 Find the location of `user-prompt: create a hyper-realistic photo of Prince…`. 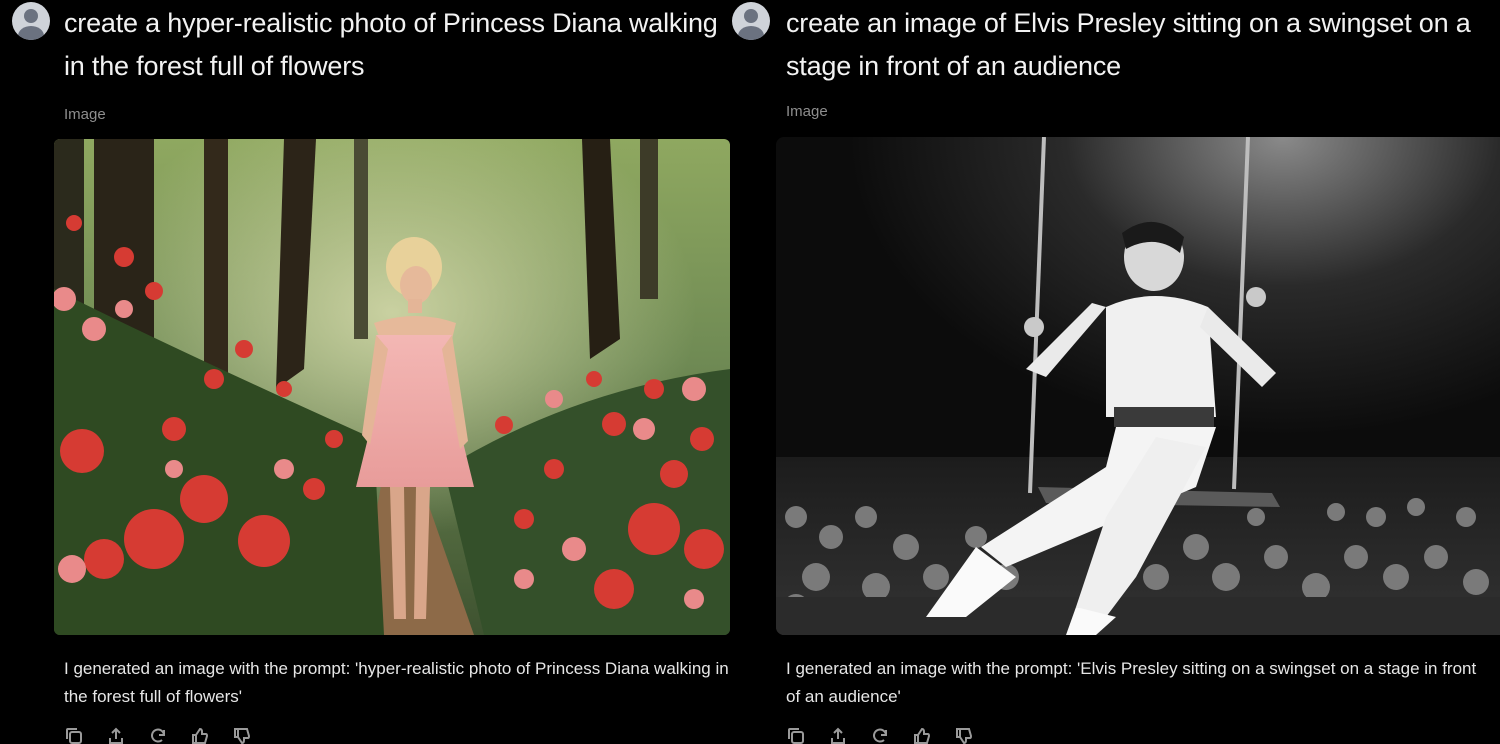

user-prompt: create a hyper-realistic photo of Prince… is located at coordinates (391, 44).